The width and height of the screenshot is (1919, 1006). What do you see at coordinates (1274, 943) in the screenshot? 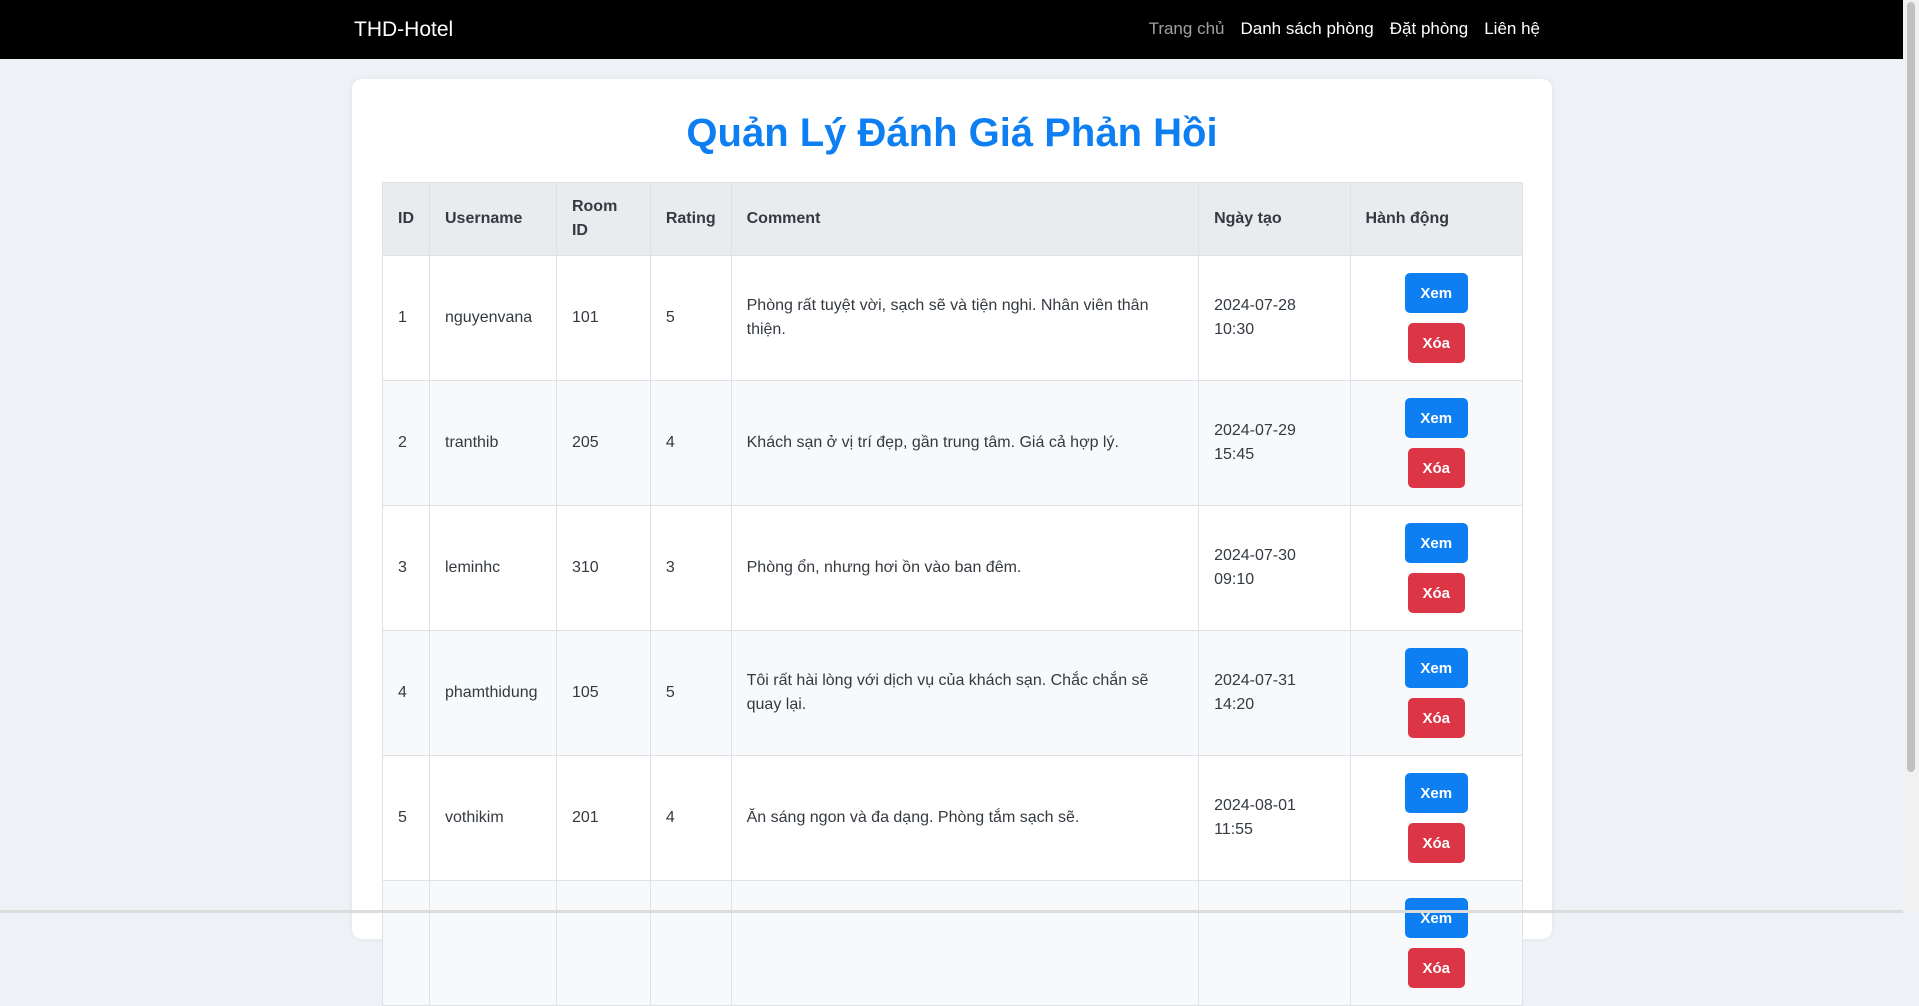
I see `cell-created-date` at bounding box center [1274, 943].